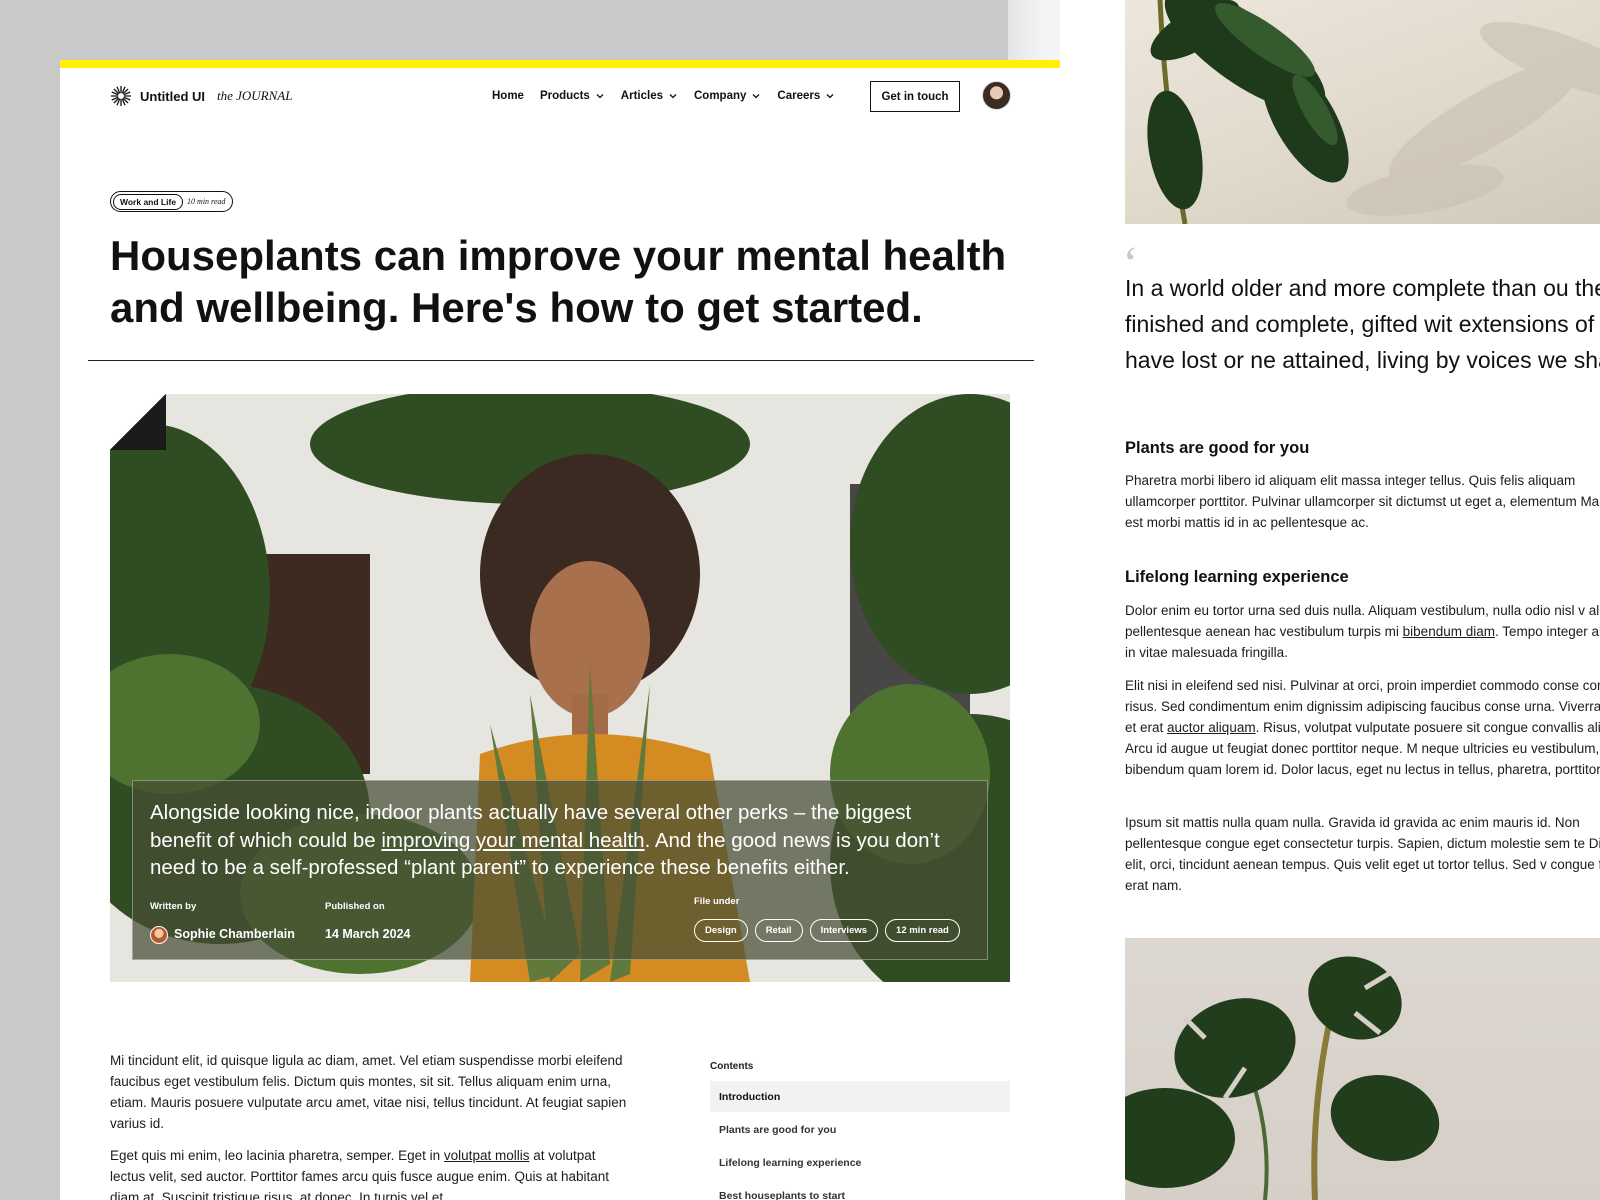  What do you see at coordinates (717, 901) in the screenshot?
I see `file-under-label: File under` at bounding box center [717, 901].